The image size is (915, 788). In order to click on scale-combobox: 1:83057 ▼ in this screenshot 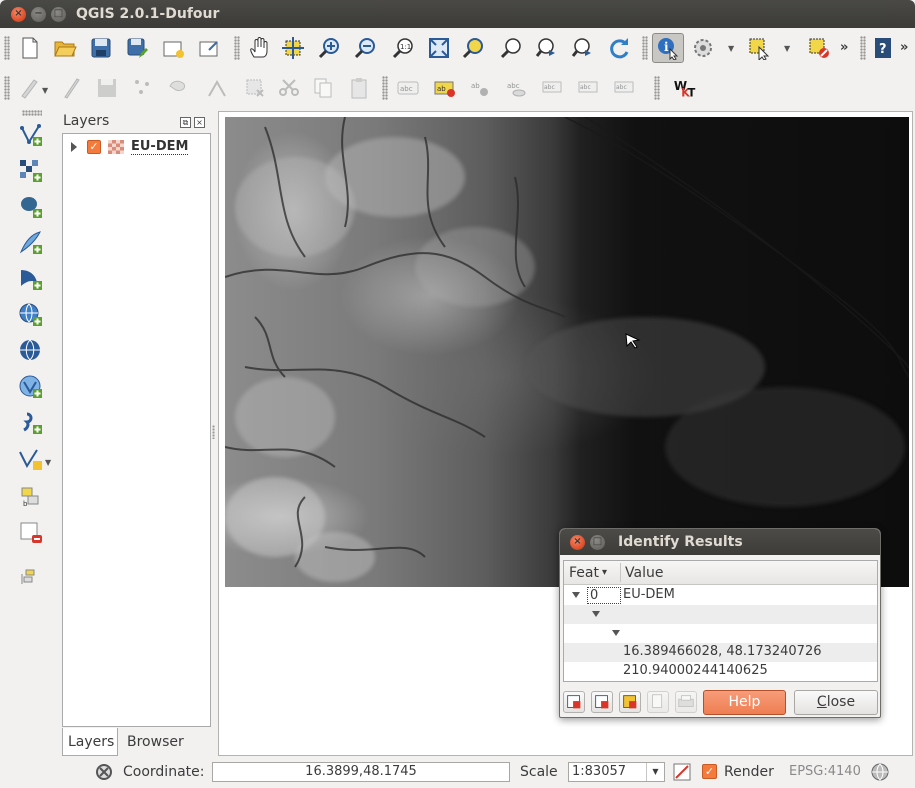, I will do `click(616, 772)`.